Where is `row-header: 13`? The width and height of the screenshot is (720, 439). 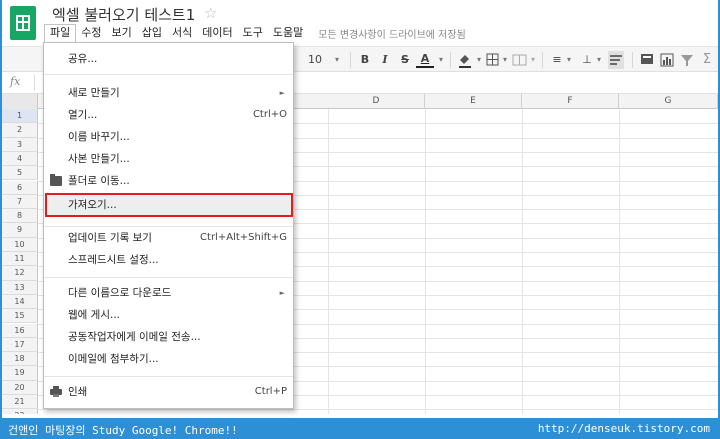
row-header: 13 is located at coordinates (20, 287).